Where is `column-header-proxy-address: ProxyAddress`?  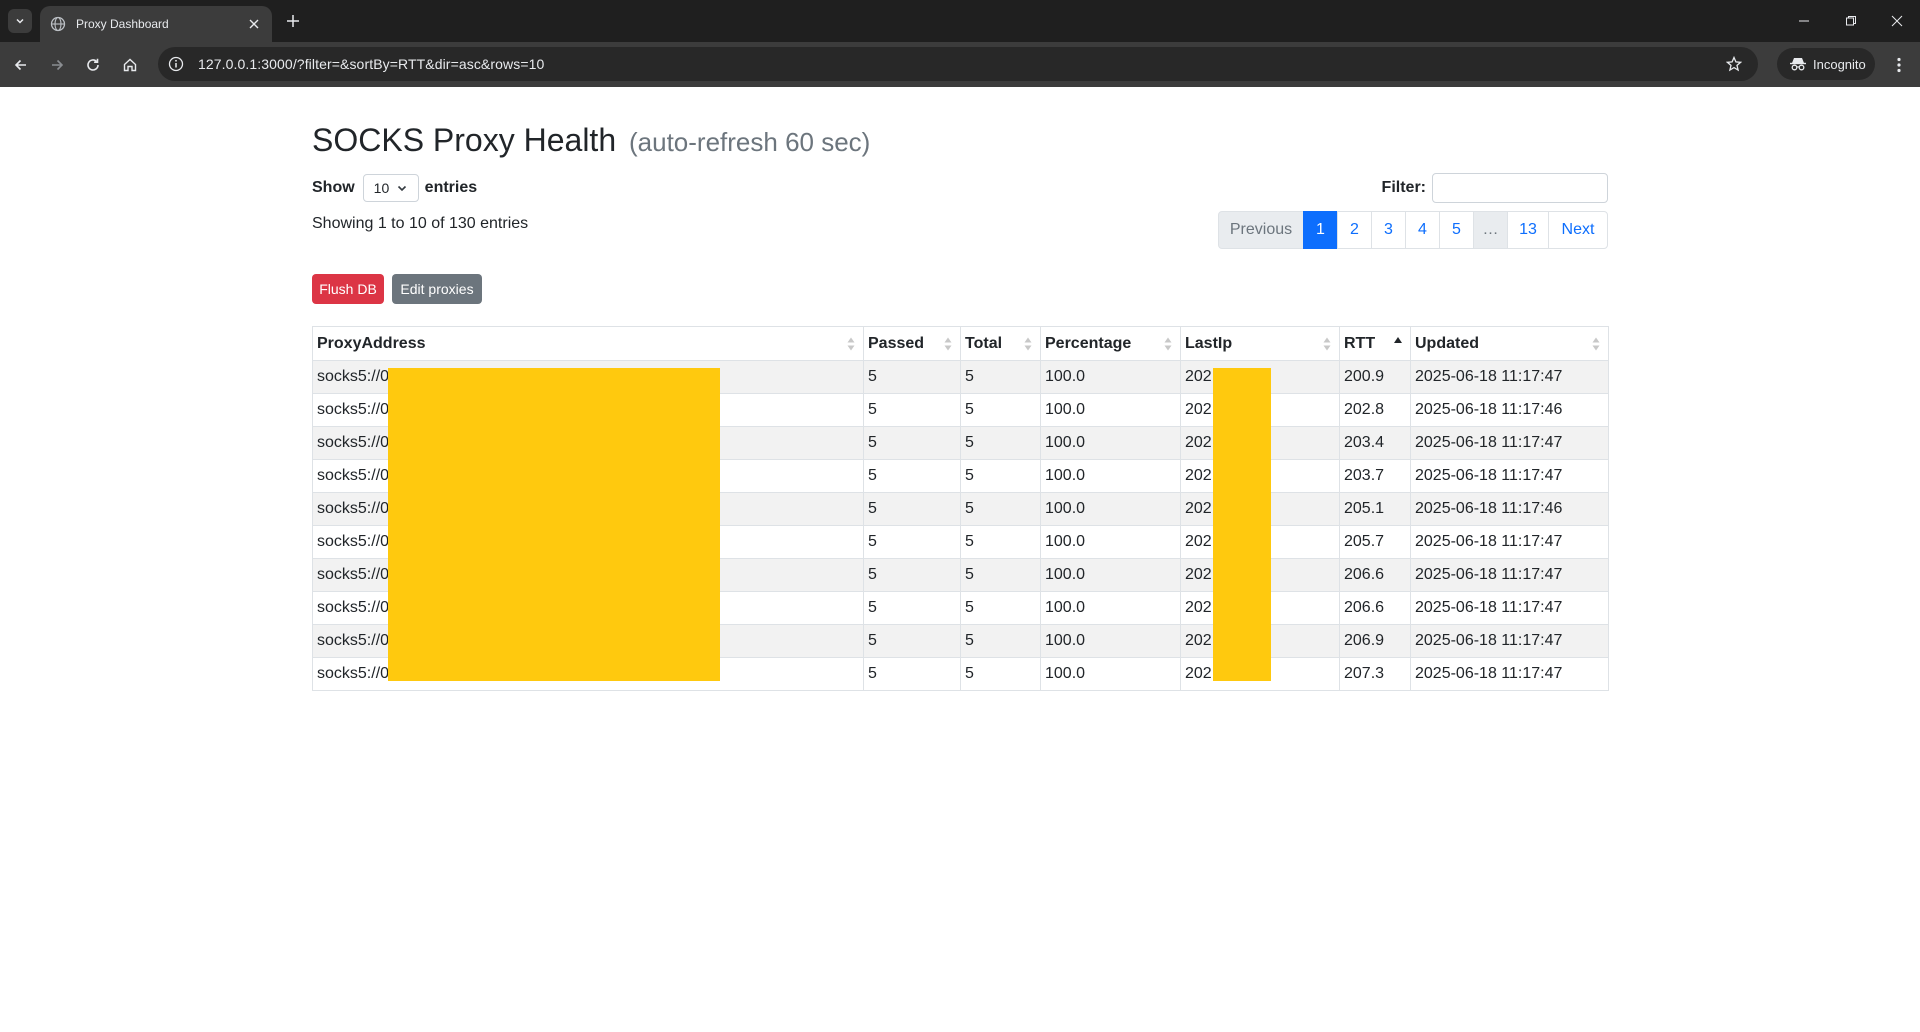
column-header-proxy-address: ProxyAddress is located at coordinates (588, 343).